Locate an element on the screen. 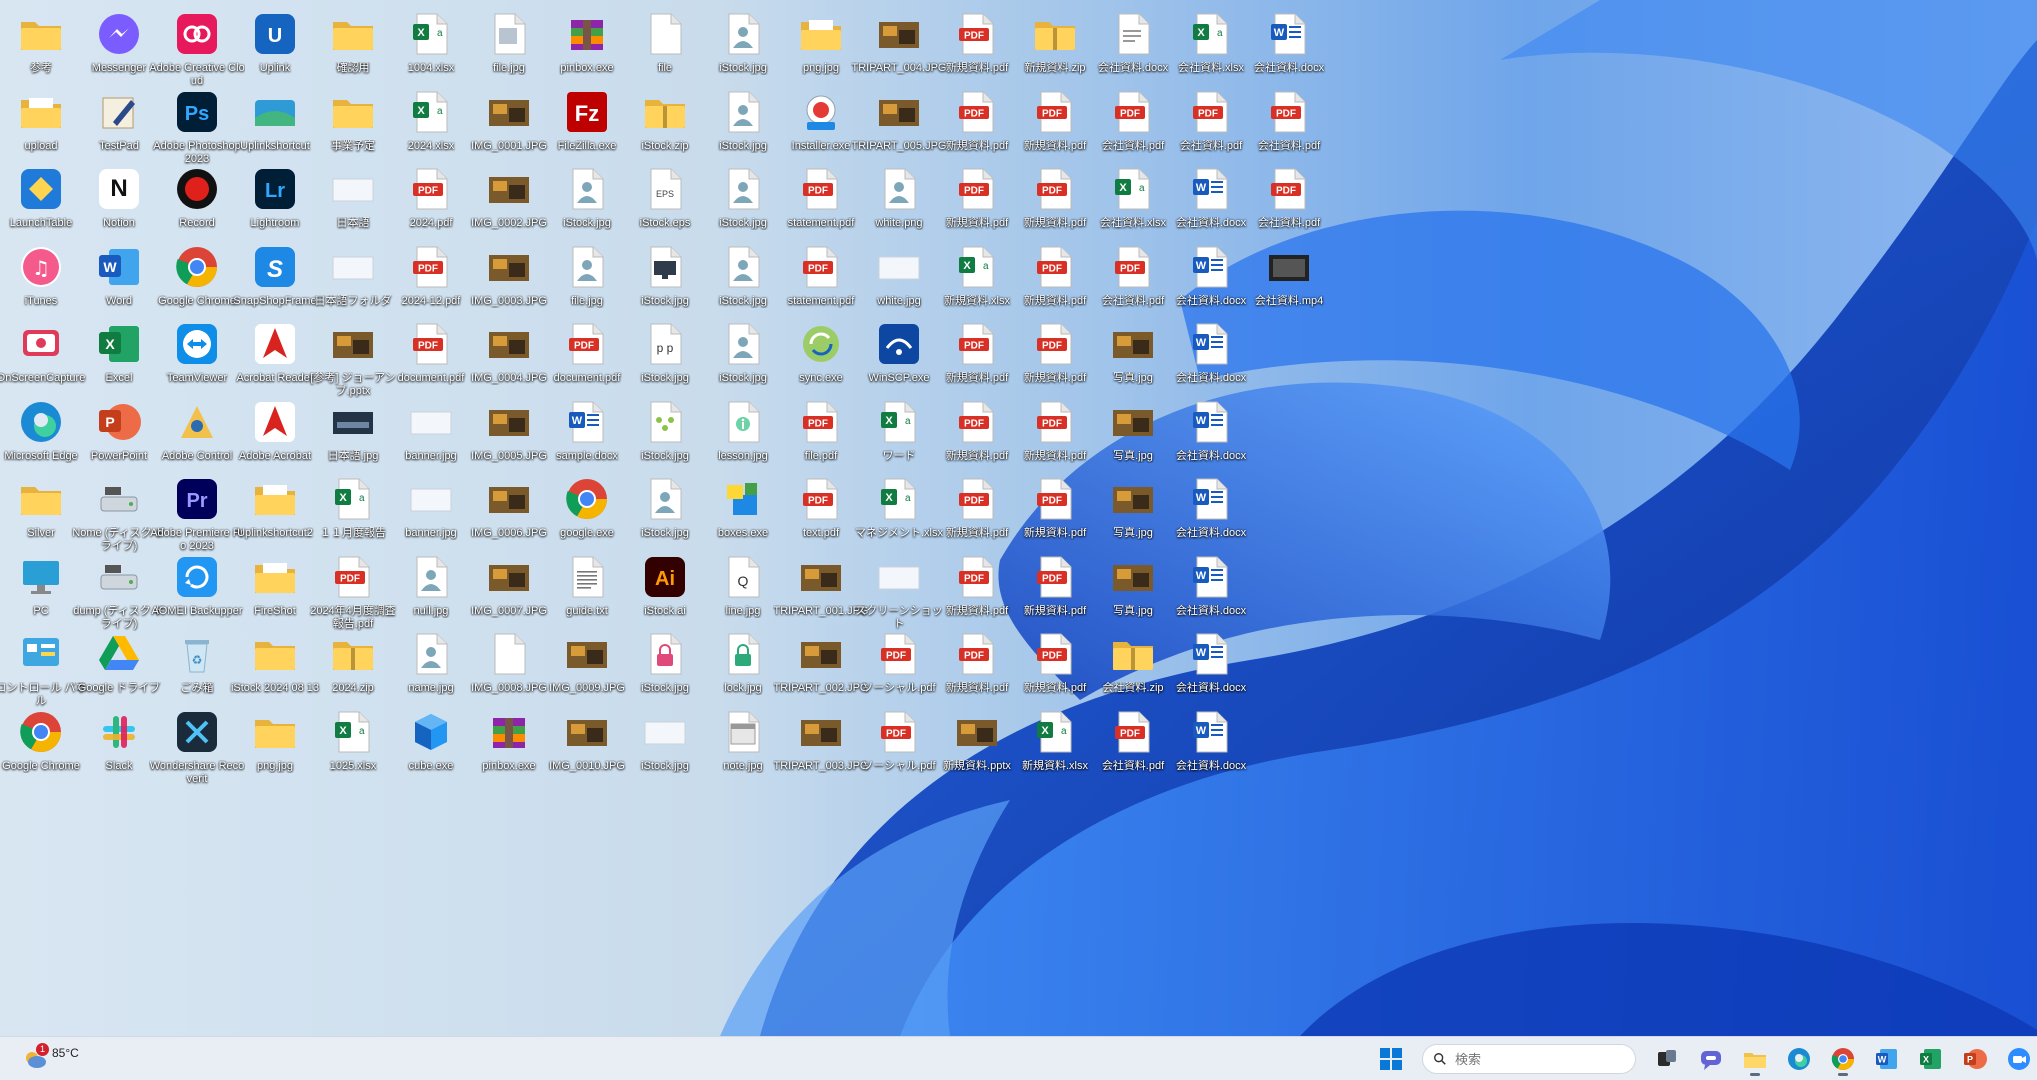 The image size is (2037, 1080). lock-green-icon is located at coordinates (743, 654).